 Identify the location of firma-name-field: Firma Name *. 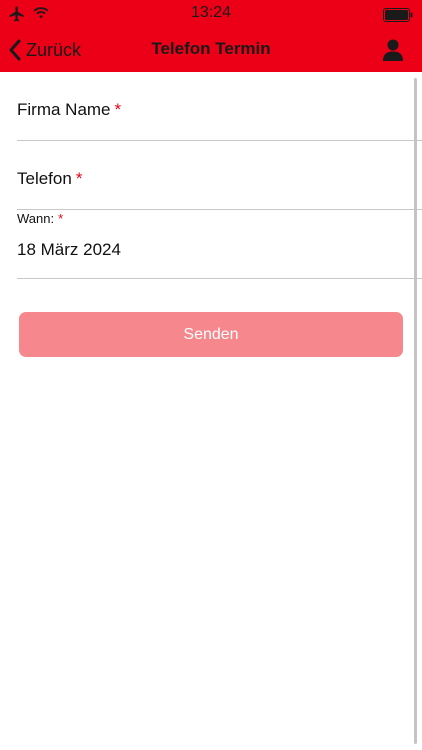
(219, 106).